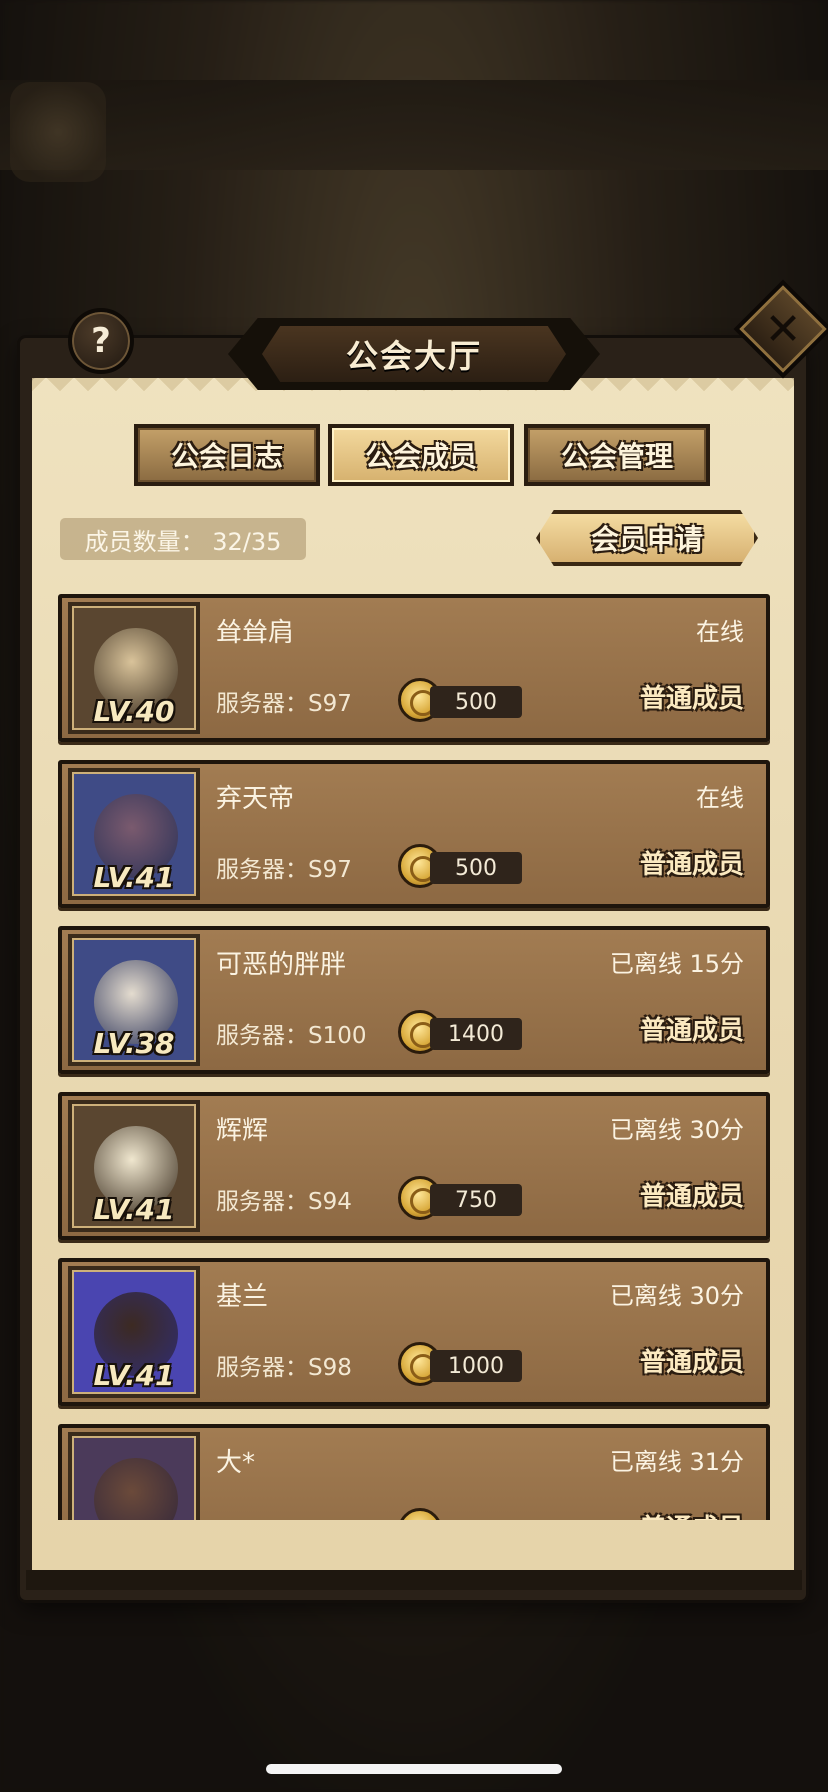 This screenshot has height=1792, width=828. I want to click on server-label: 服务器：S94, so click(284, 1202).